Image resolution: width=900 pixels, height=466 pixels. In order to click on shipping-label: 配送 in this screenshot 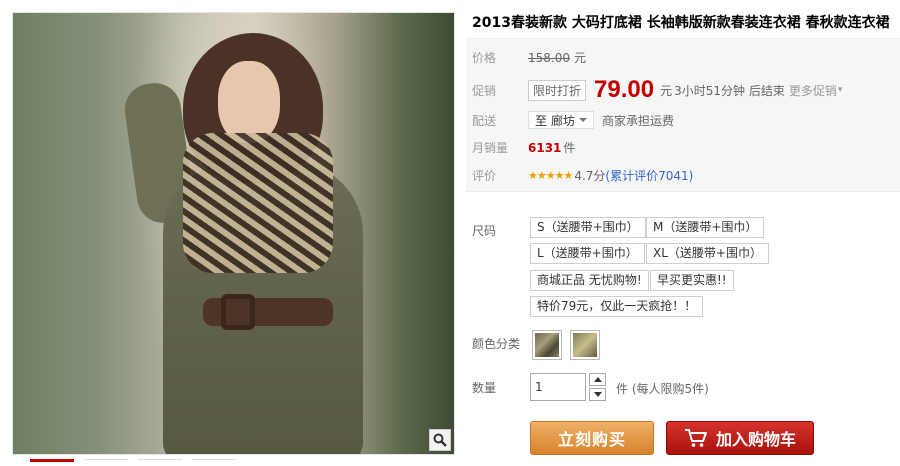, I will do `click(484, 120)`.